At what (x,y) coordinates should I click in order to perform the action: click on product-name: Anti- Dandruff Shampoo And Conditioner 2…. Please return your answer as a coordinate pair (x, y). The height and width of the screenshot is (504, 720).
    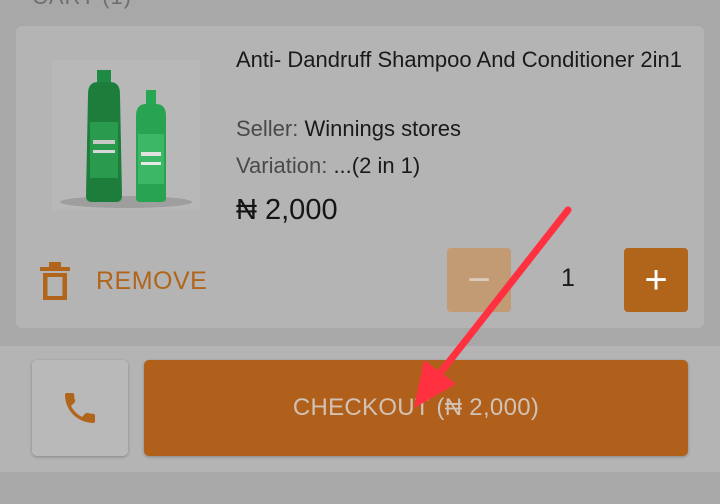
    Looking at the image, I should click on (463, 60).